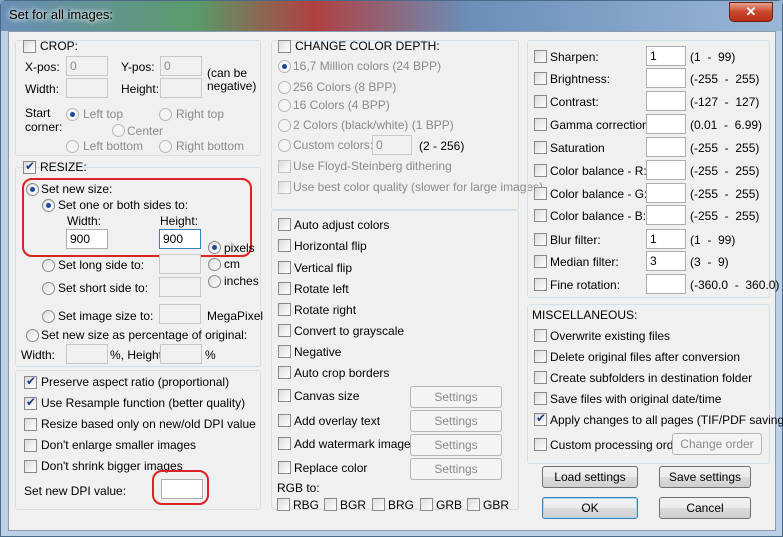 The width and height of the screenshot is (783, 537). Describe the element at coordinates (717, 444) in the screenshot. I see `change-order-button: Change order` at that location.